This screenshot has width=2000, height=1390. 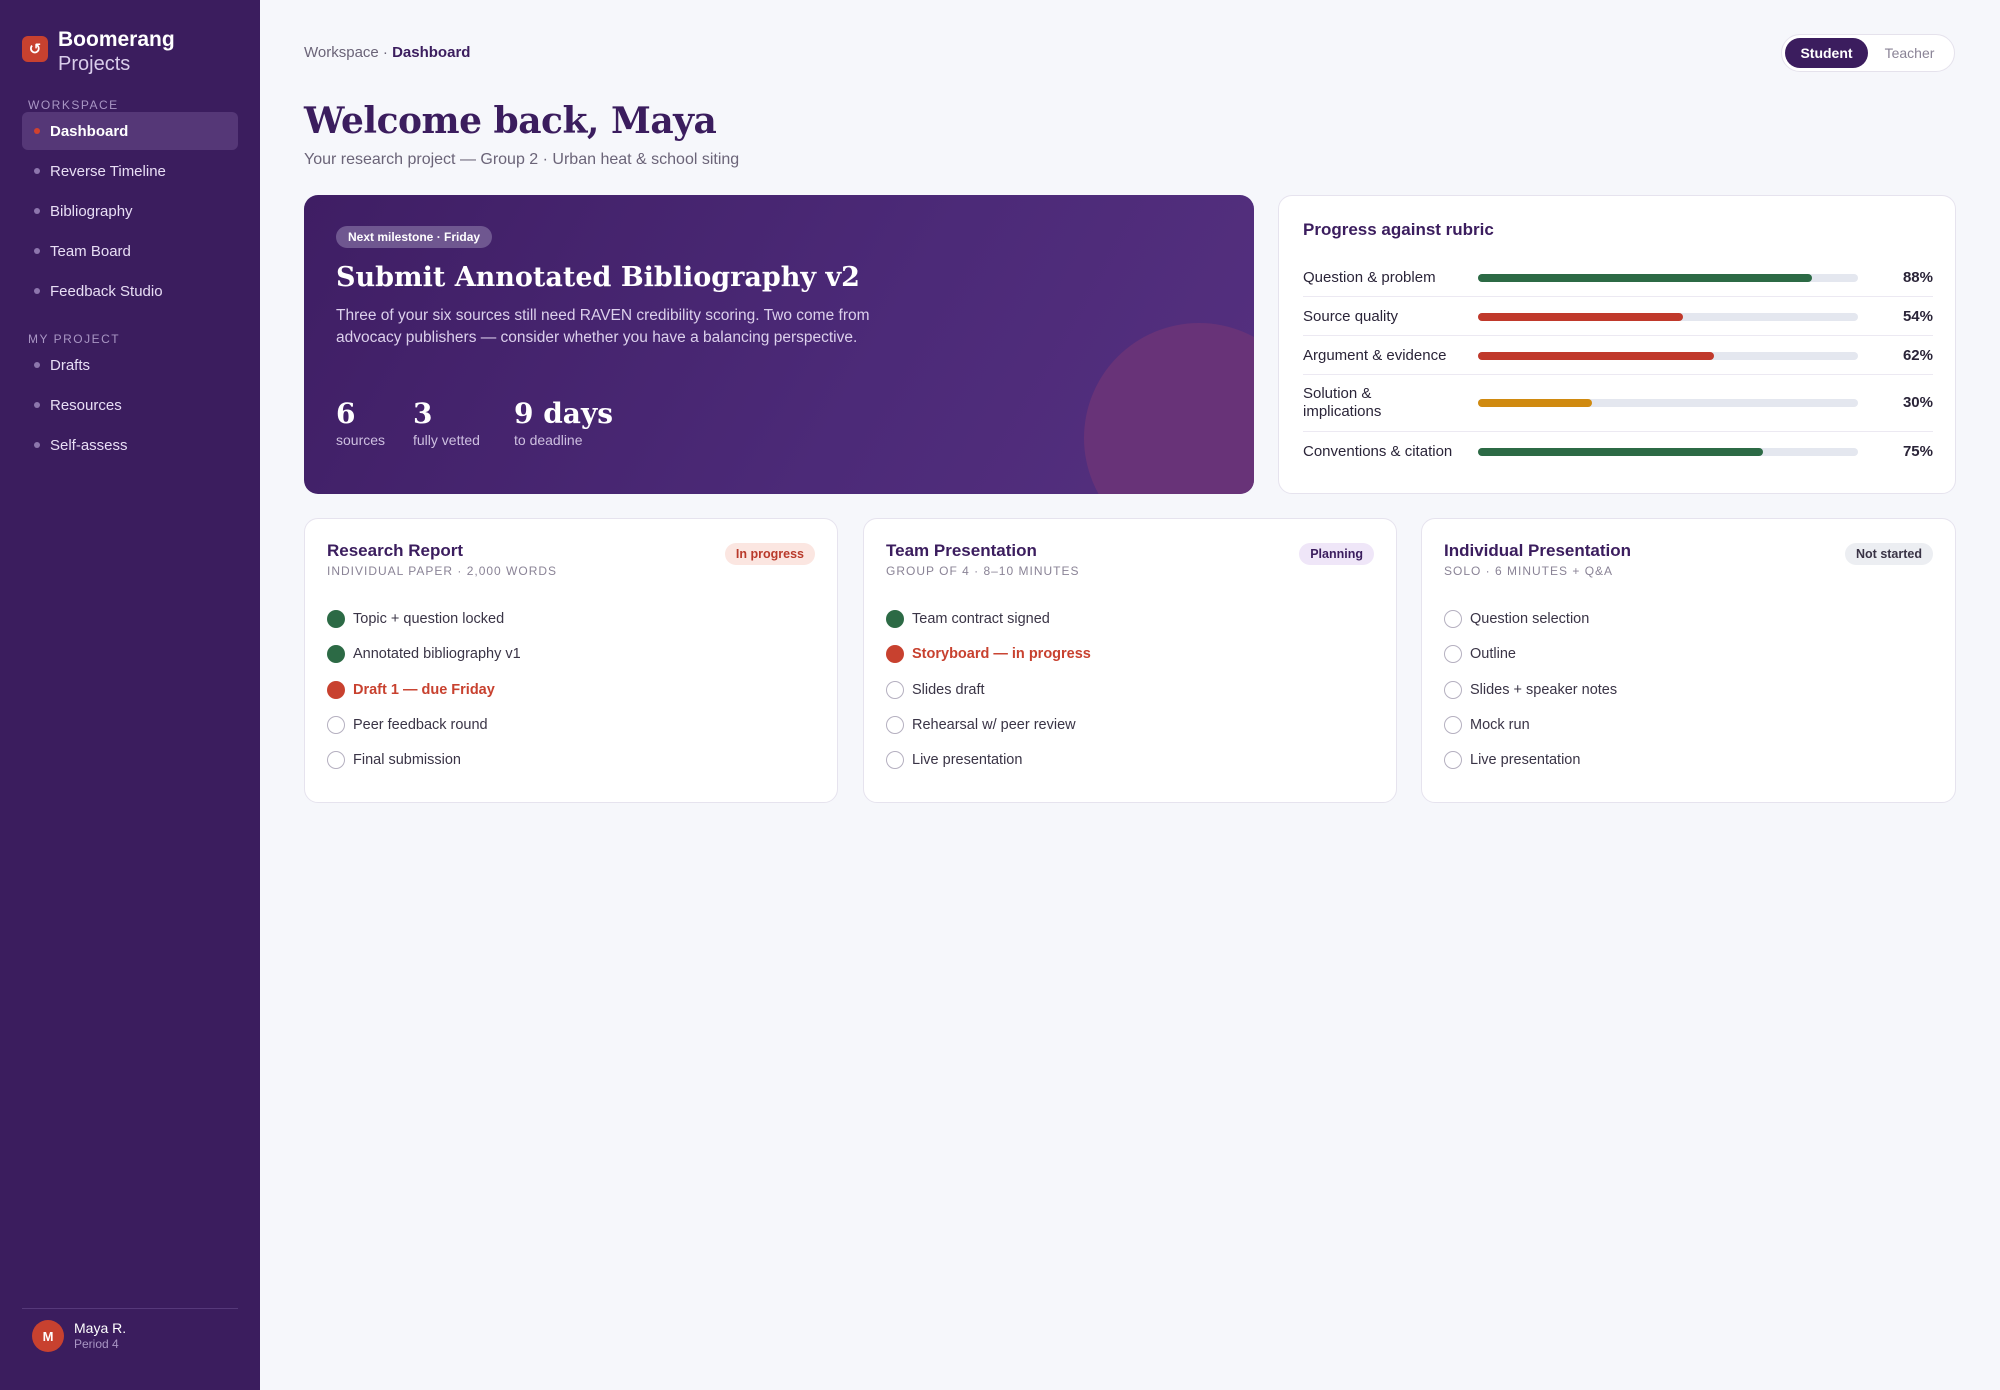 What do you see at coordinates (1917, 451) in the screenshot?
I see `rubric-percent: 75%` at bounding box center [1917, 451].